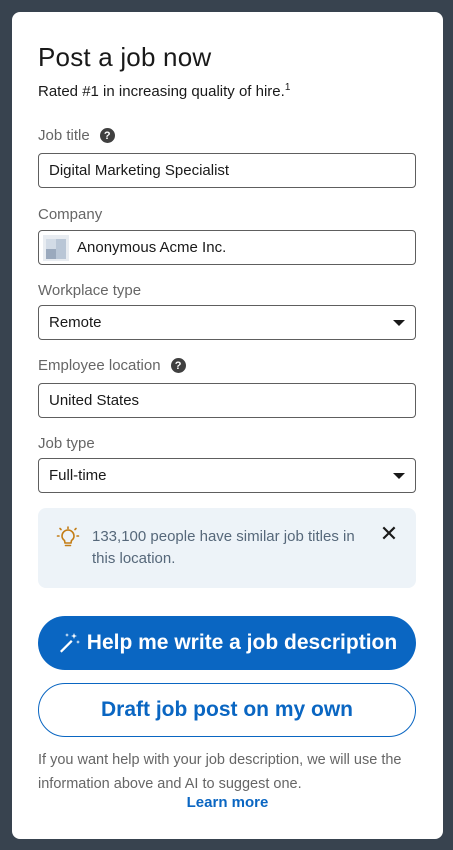 This screenshot has height=850, width=453. I want to click on learn-more-link: Learn more, so click(227, 802).